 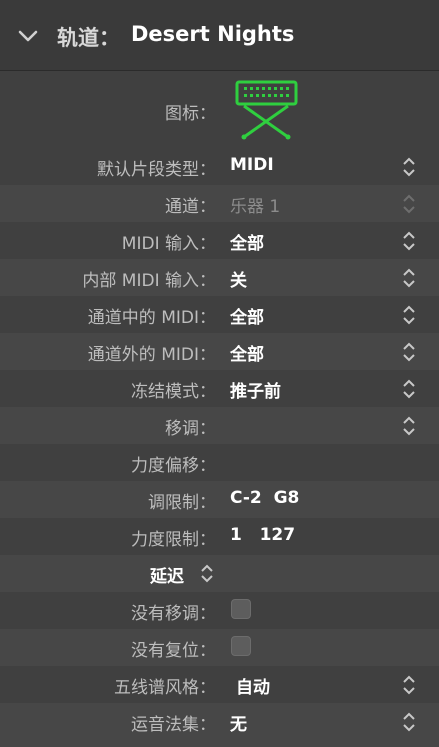 What do you see at coordinates (241, 646) in the screenshot?
I see `no-reset-checkbox` at bounding box center [241, 646].